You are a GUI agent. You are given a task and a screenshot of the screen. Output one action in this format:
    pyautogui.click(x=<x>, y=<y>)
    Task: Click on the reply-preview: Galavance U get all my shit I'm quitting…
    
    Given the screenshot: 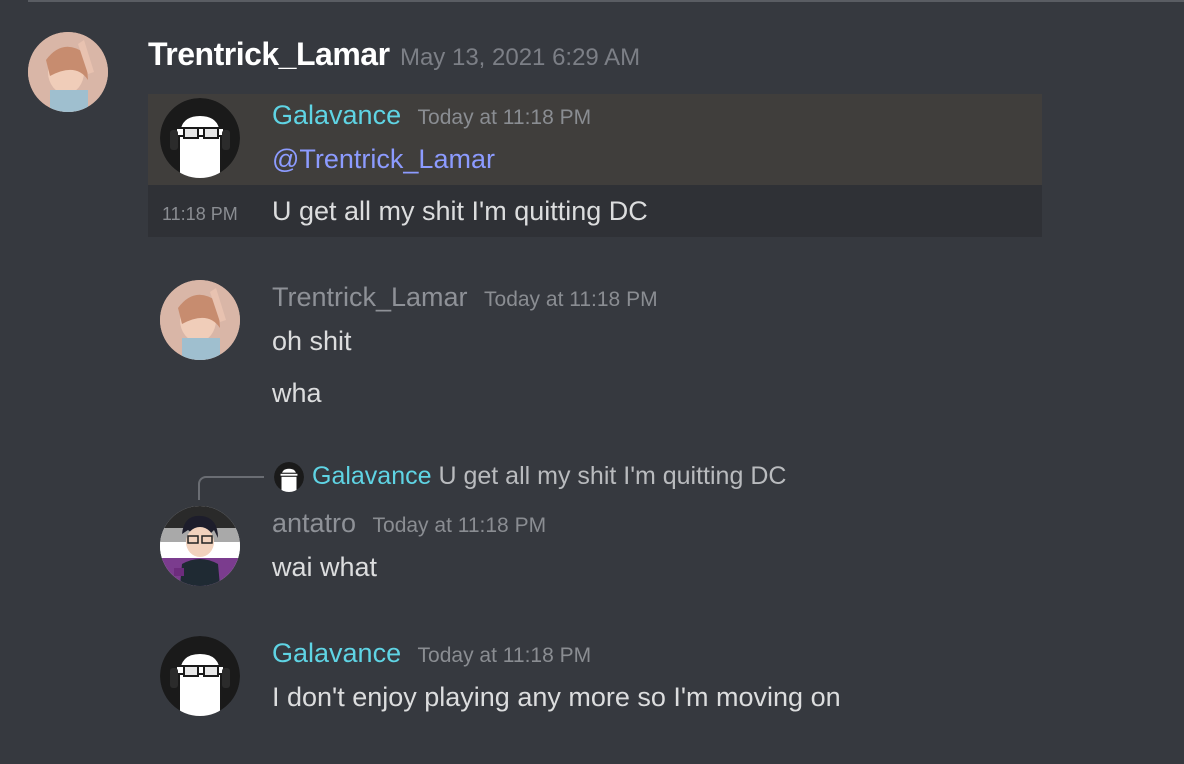 What is the action you would take?
    pyautogui.click(x=549, y=476)
    